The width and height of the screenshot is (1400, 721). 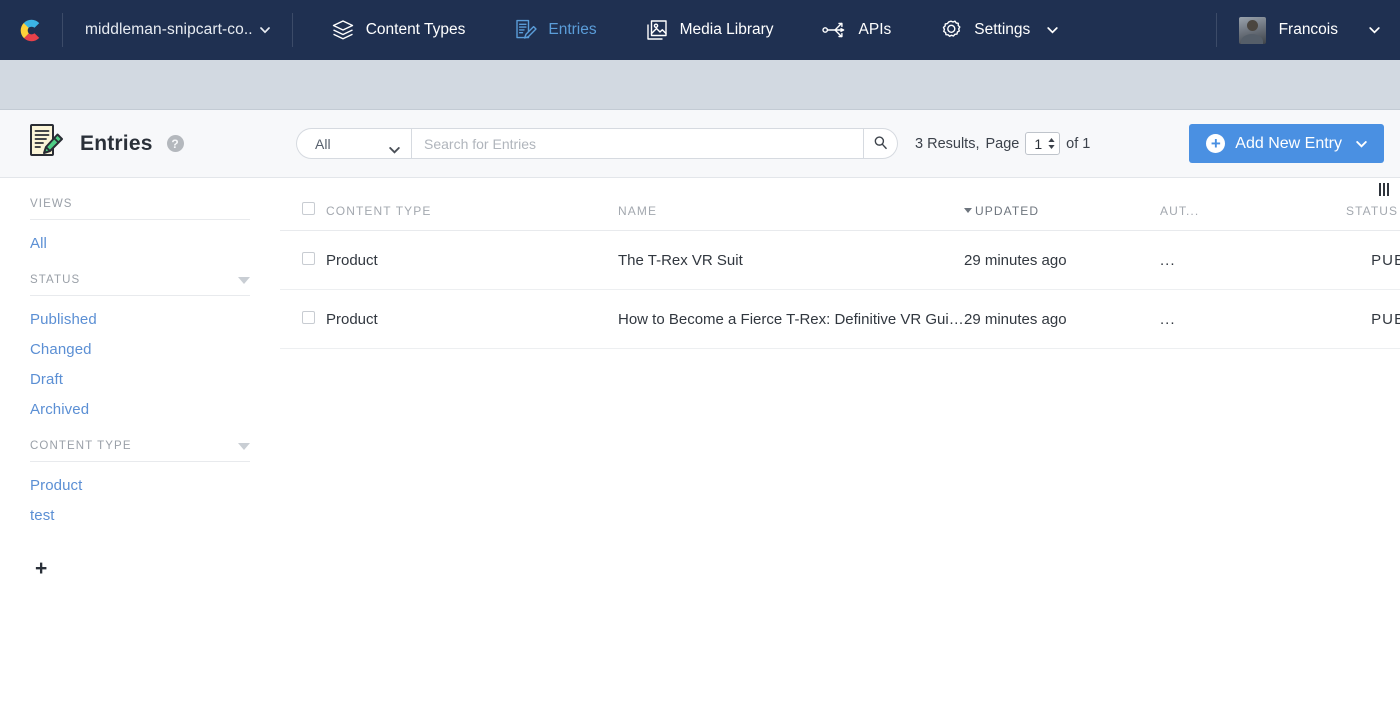 I want to click on search-input, so click(x=637, y=143).